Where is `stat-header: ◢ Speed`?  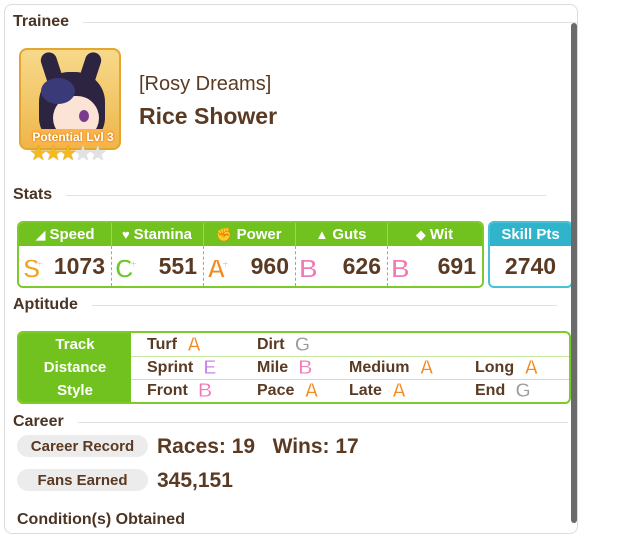
stat-header: ◢ Speed is located at coordinates (65, 234).